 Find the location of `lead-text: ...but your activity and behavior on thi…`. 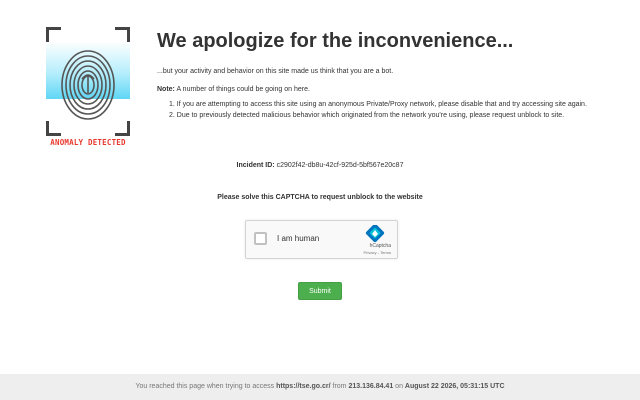

lead-text: ...but your activity and behavior on thi… is located at coordinates (275, 71).